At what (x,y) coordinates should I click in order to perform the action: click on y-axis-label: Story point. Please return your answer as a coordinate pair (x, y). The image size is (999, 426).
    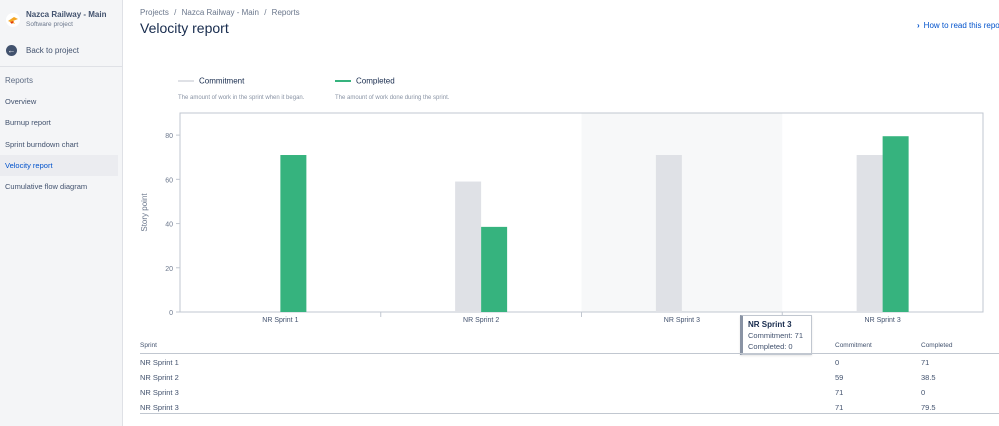
    Looking at the image, I should click on (144, 212).